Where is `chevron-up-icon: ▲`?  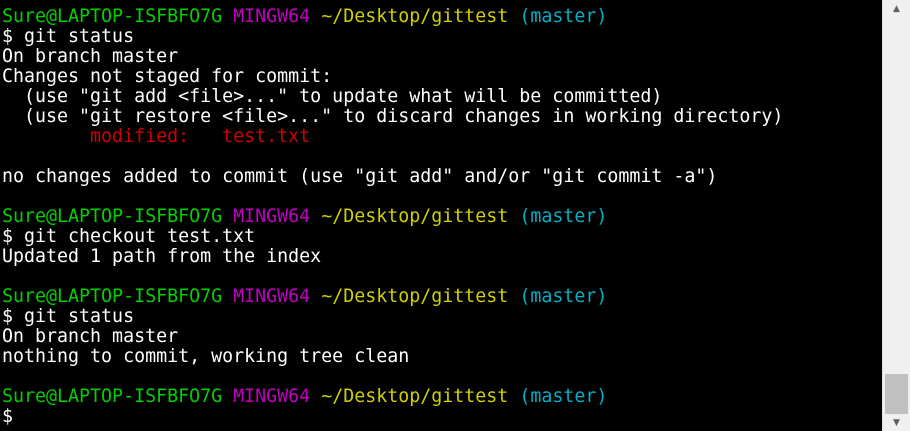
chevron-up-icon: ▲ is located at coordinates (896, 8).